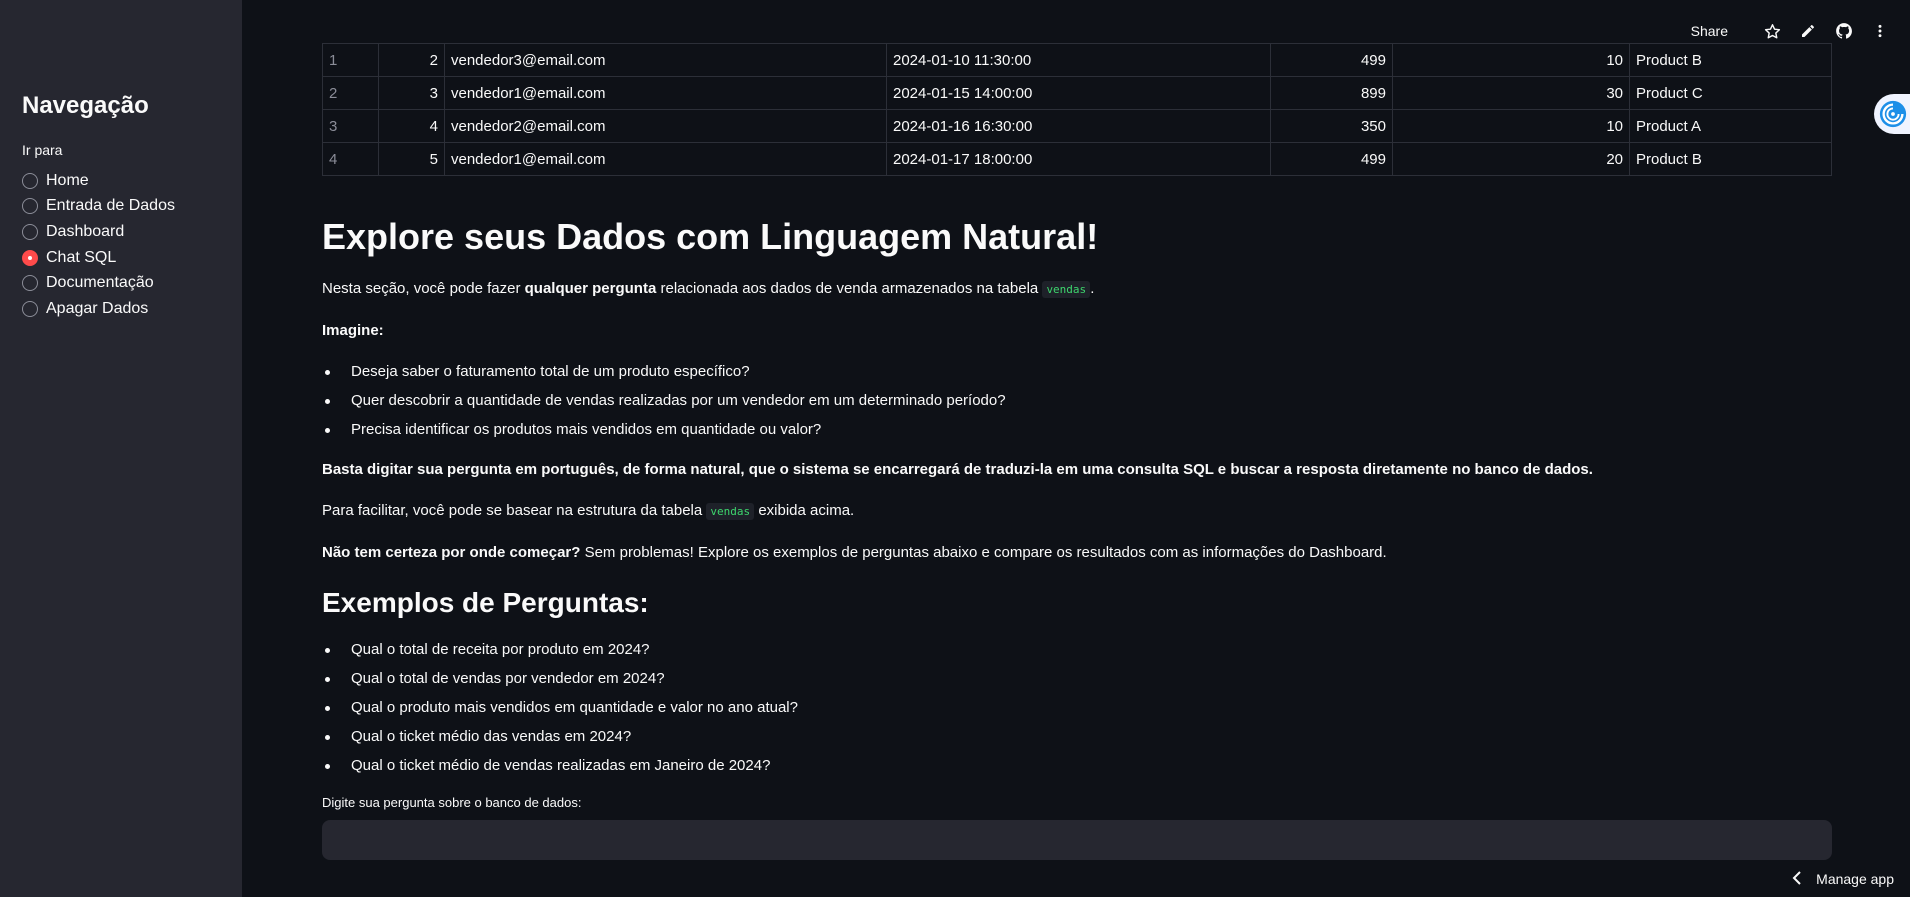 The image size is (1910, 897). Describe the element at coordinates (665, 126) in the screenshot. I see `email-cell: vendedor2@email.com` at that location.